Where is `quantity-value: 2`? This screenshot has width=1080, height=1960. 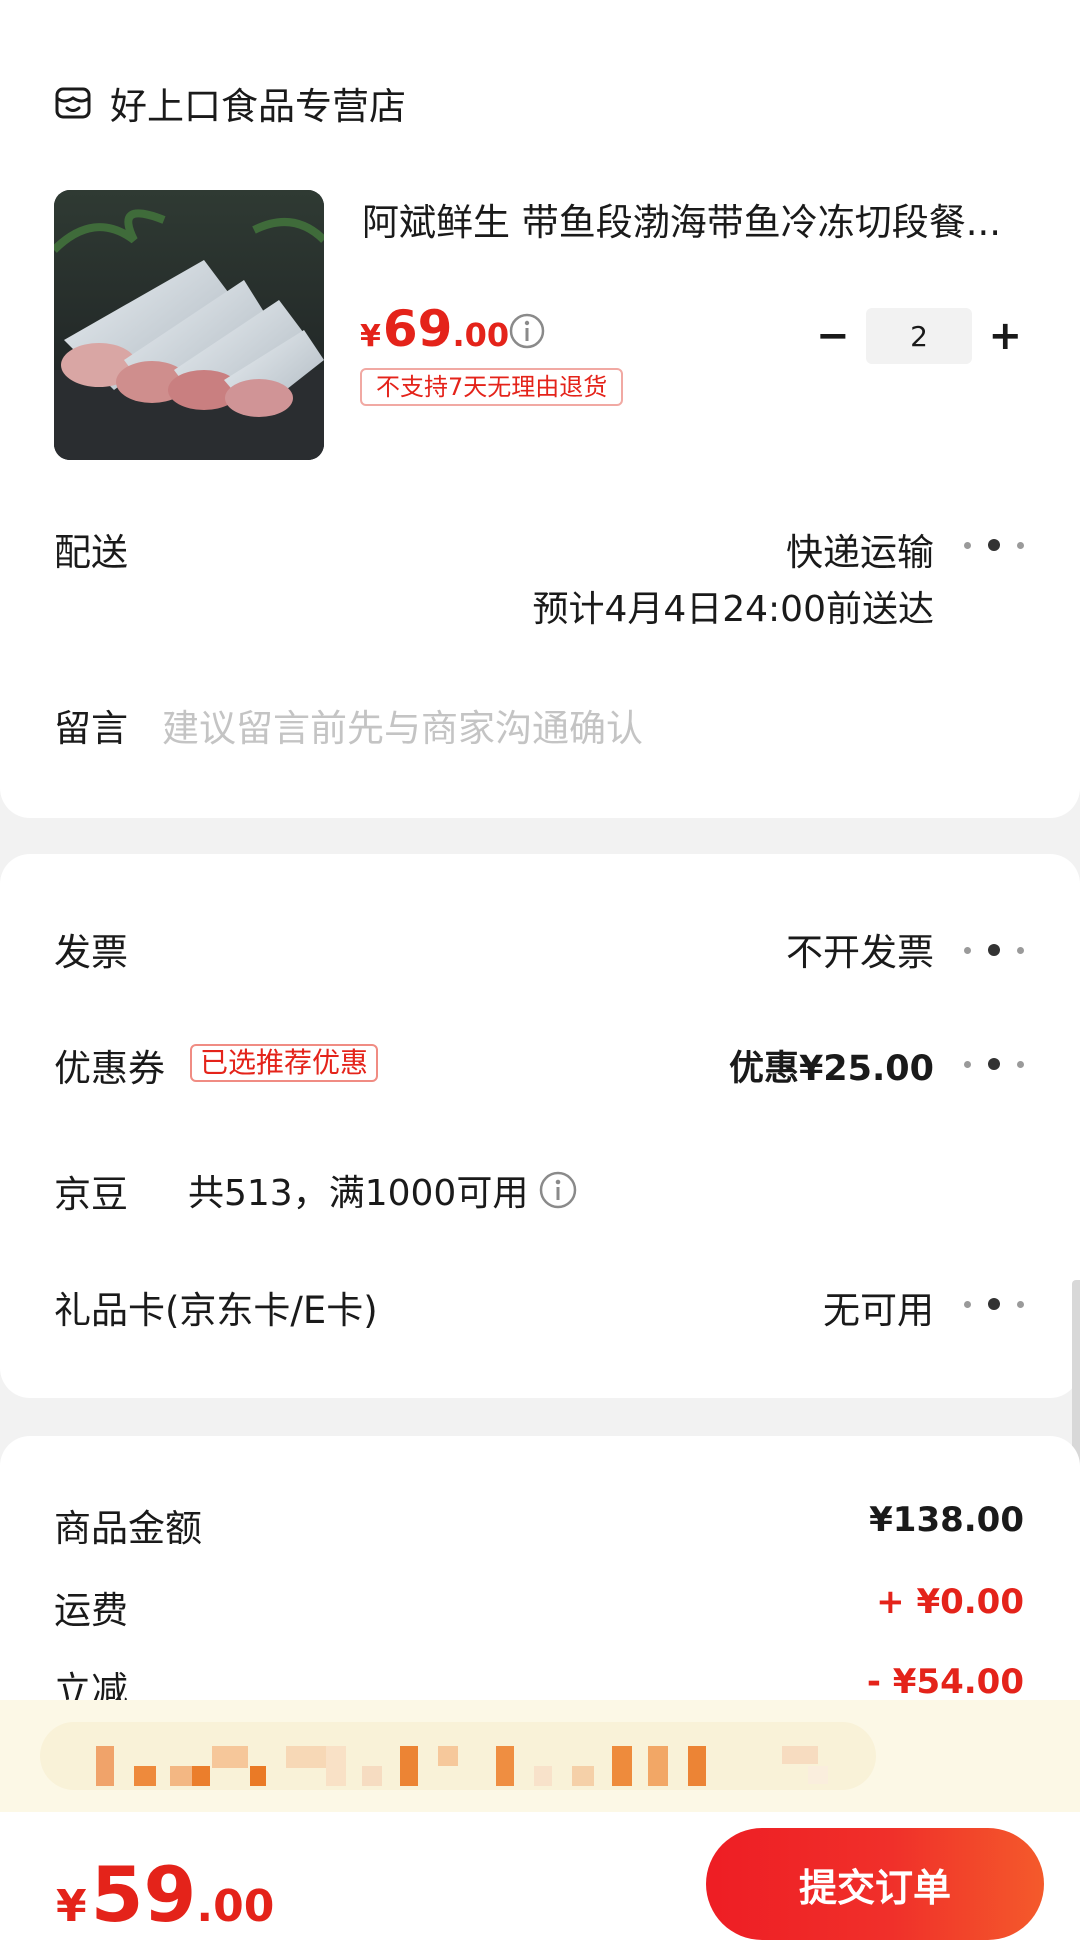
quantity-value: 2 is located at coordinates (919, 336).